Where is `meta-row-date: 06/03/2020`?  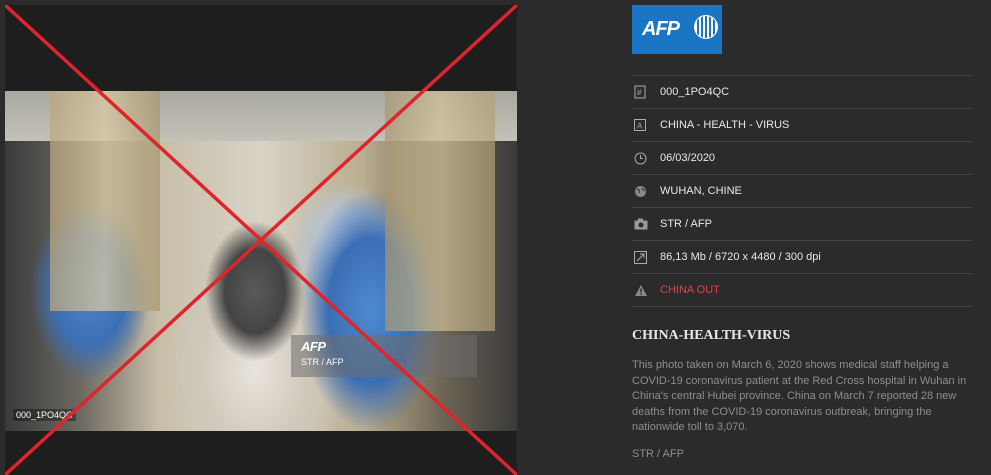 meta-row-date: 06/03/2020 is located at coordinates (802, 157).